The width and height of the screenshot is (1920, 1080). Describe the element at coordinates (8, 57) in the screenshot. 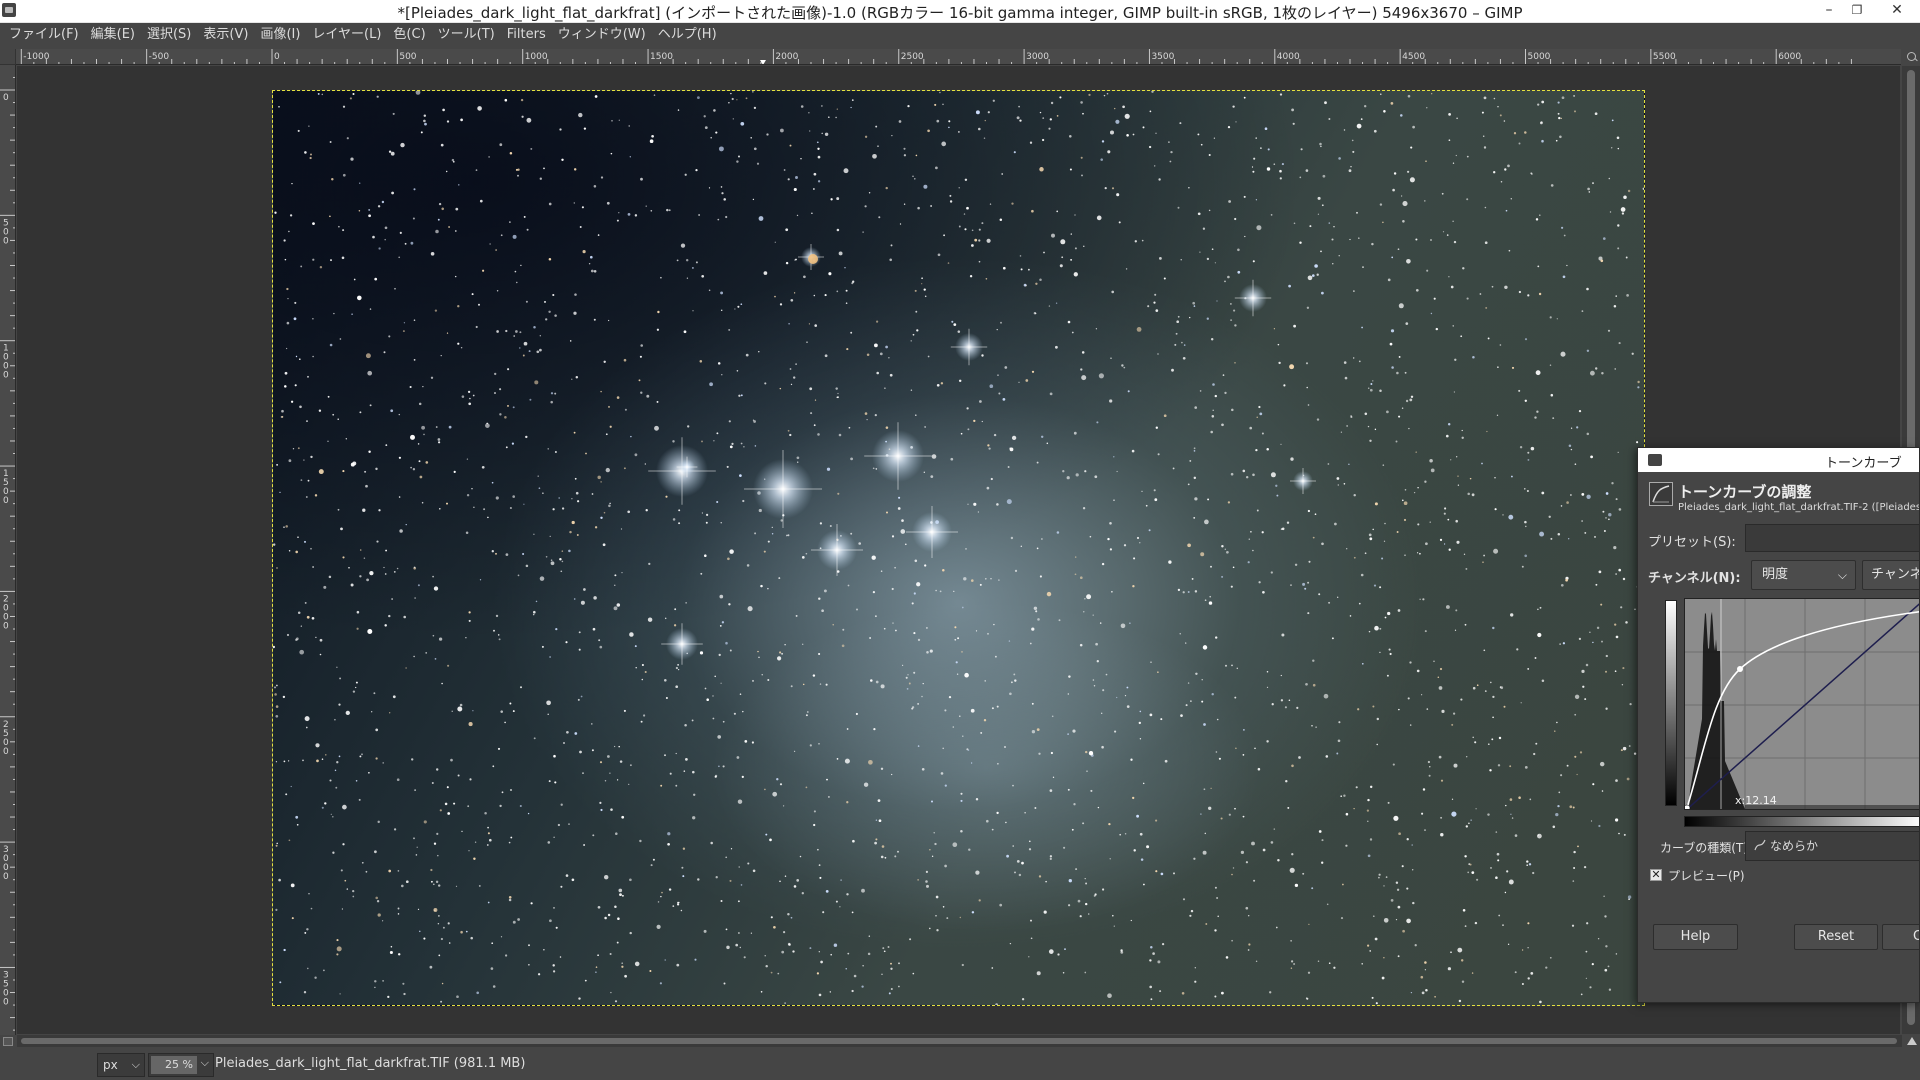

I see `ruler-corner-menu-button` at that location.